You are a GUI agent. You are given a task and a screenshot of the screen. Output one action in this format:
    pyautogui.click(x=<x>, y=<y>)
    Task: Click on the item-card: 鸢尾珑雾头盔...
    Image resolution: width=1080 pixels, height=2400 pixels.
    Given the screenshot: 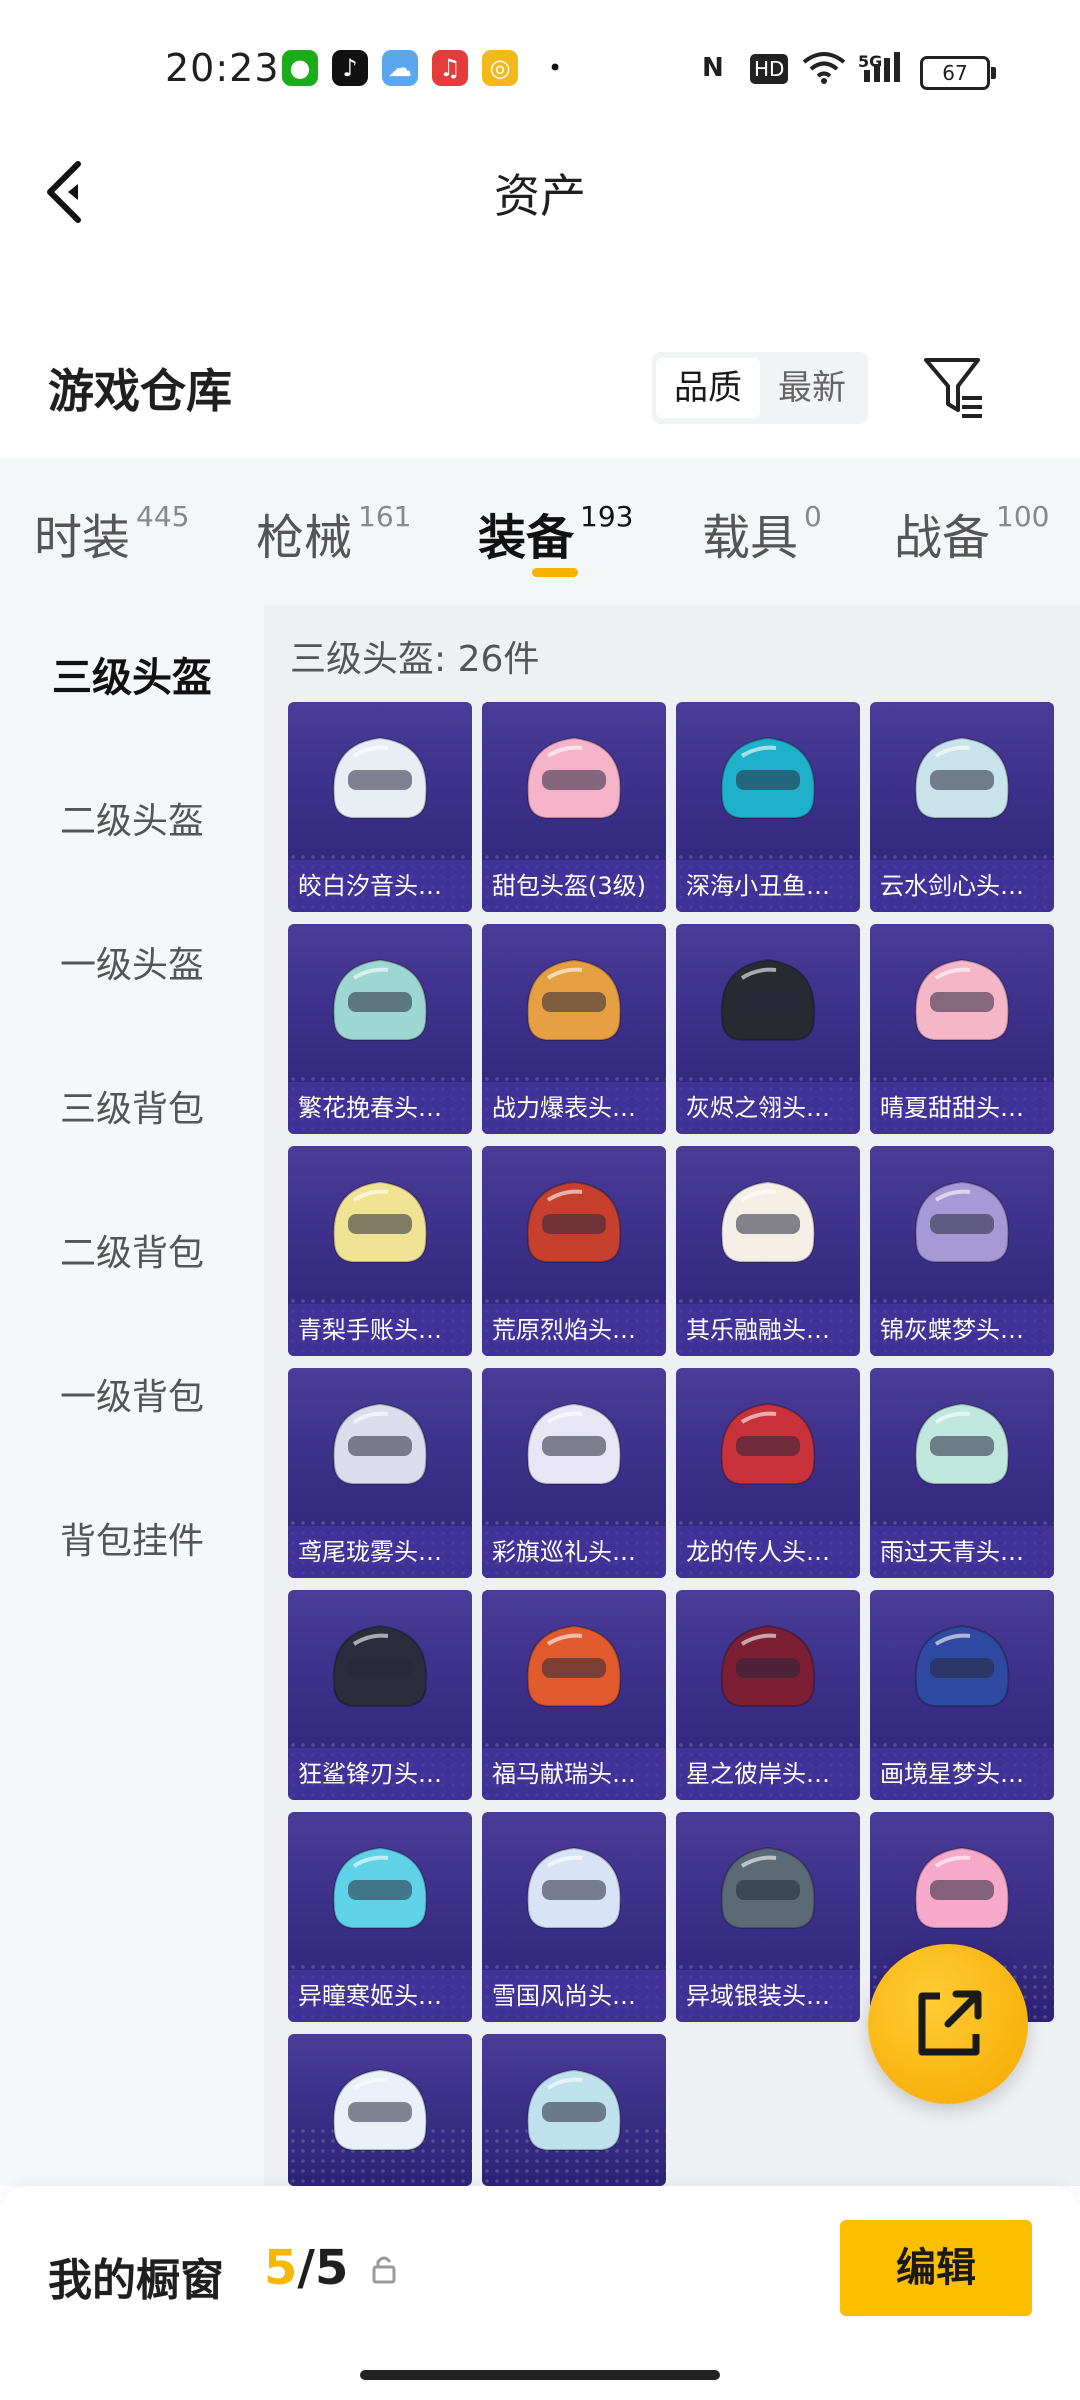 What is the action you would take?
    pyautogui.click(x=380, y=1473)
    